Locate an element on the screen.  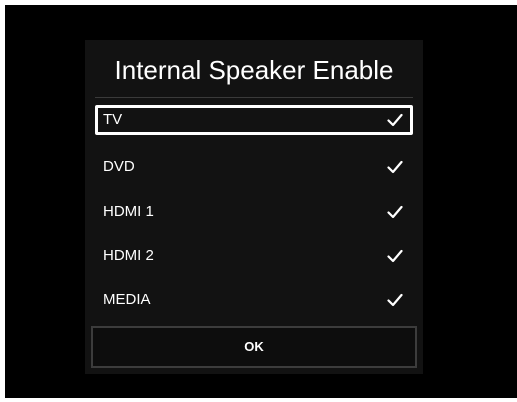
option-label: TV is located at coordinates (113, 119).